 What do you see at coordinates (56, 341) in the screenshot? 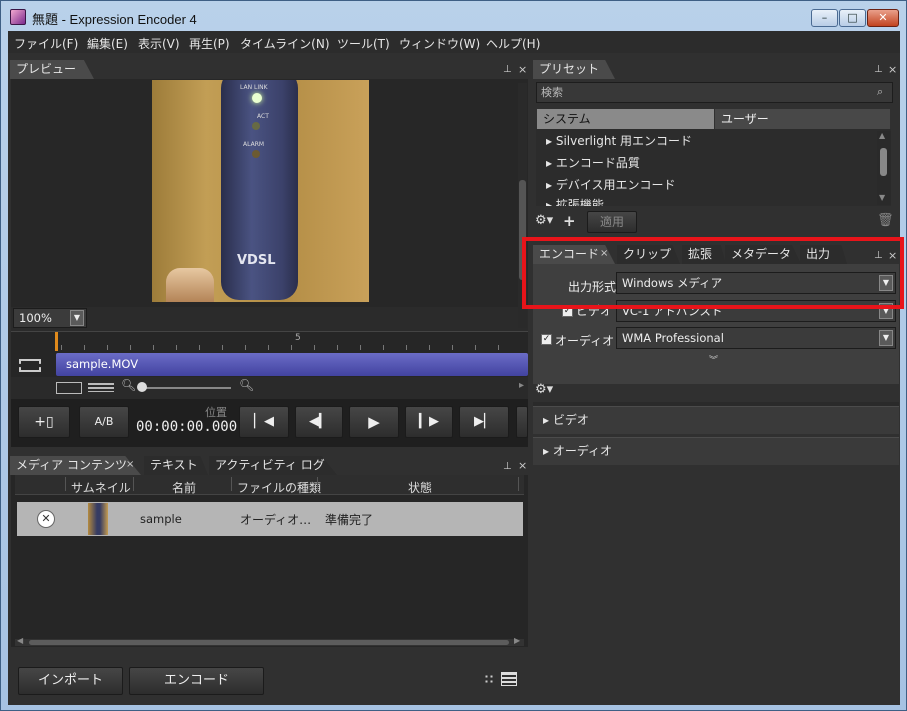
I see `playhead` at bounding box center [56, 341].